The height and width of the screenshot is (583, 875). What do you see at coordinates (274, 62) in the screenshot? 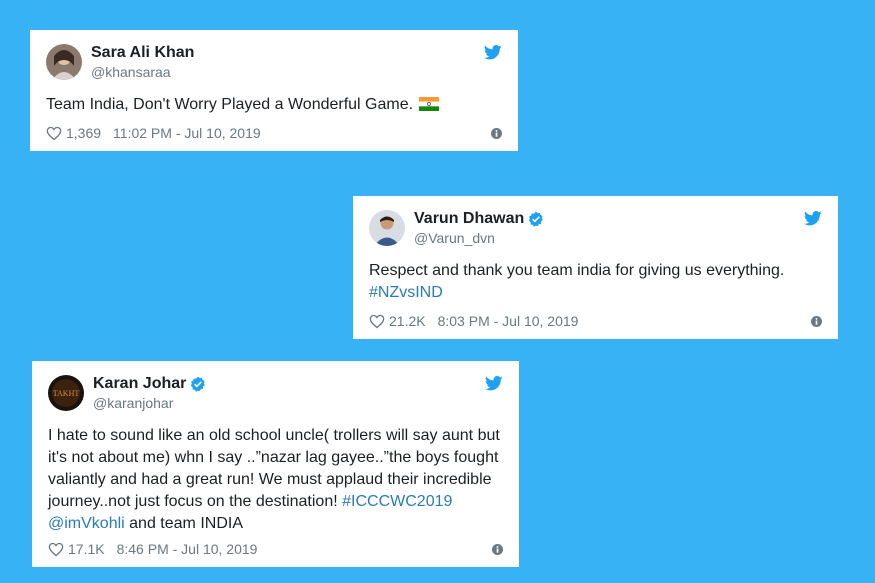
I see `tweet-header: Sara Ali Khan @khansaraa` at bounding box center [274, 62].